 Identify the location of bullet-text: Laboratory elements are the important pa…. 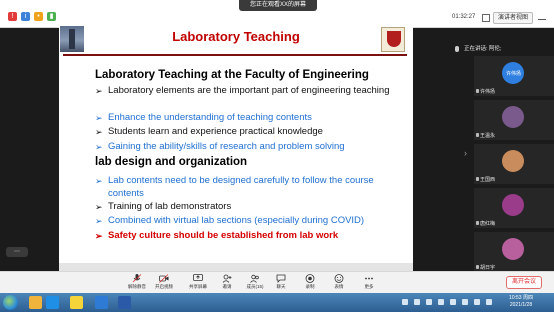
(249, 90).